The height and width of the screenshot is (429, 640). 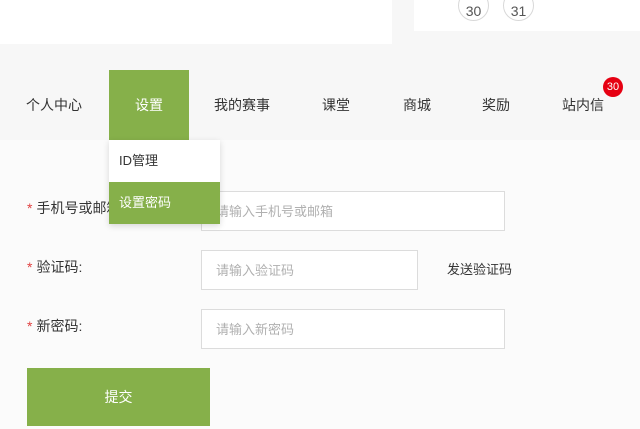 What do you see at coordinates (496, 105) in the screenshot?
I see `nav-item-rewards: 奖励` at bounding box center [496, 105].